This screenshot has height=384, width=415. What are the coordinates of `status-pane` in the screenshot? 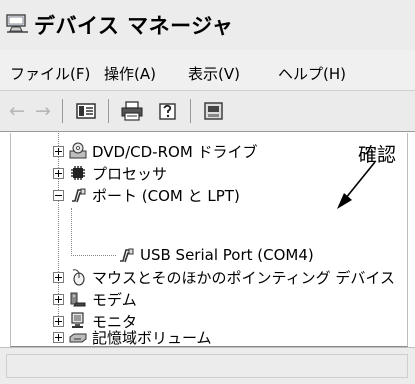 It's located at (207, 366).